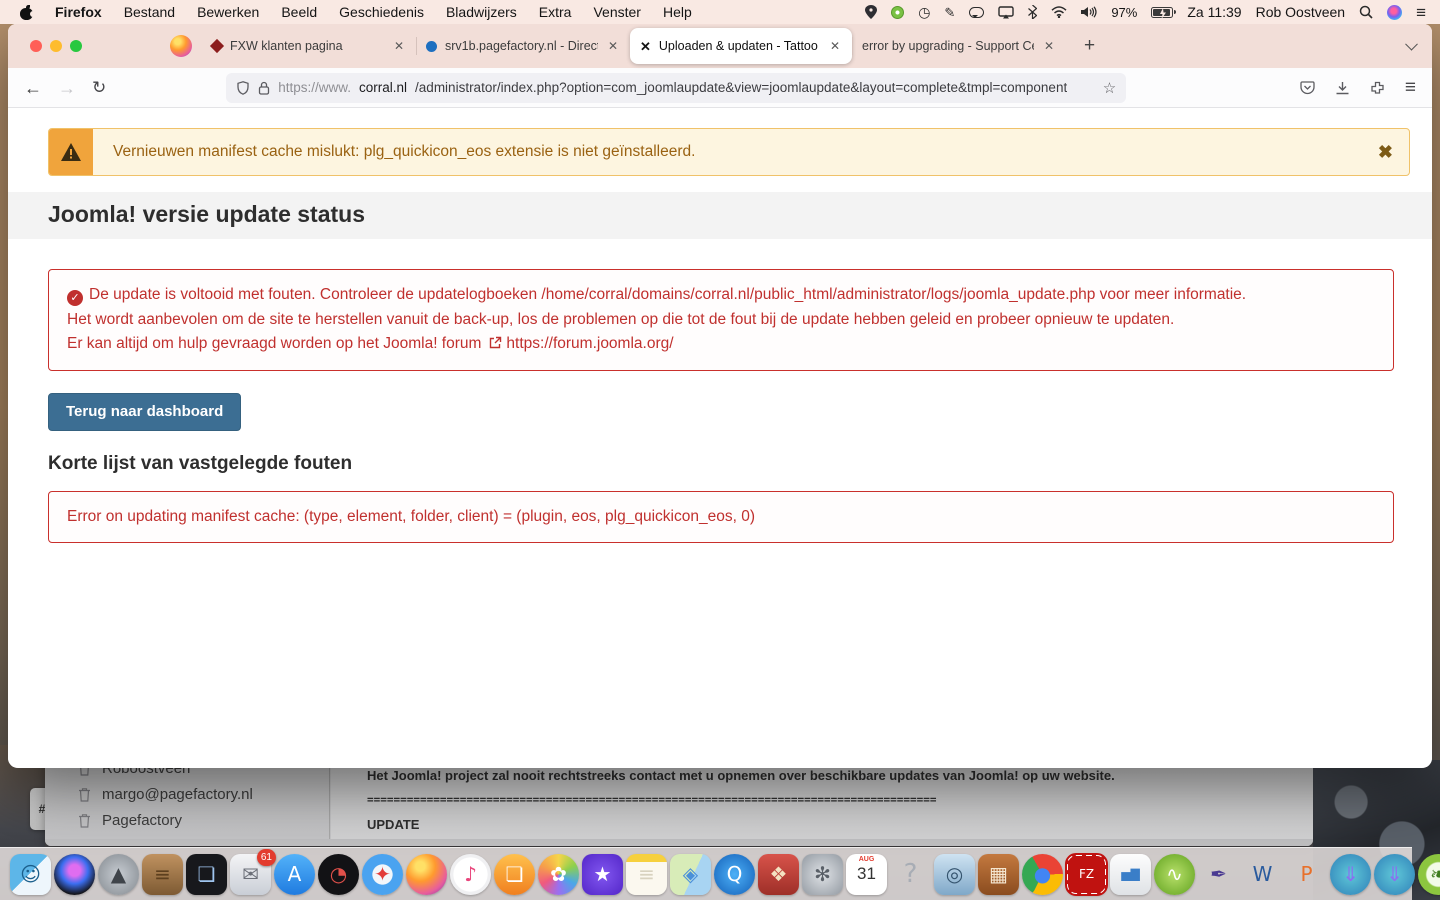  I want to click on tab-support-centre: error by upgrading - Support Centra ✕, so click(959, 46).